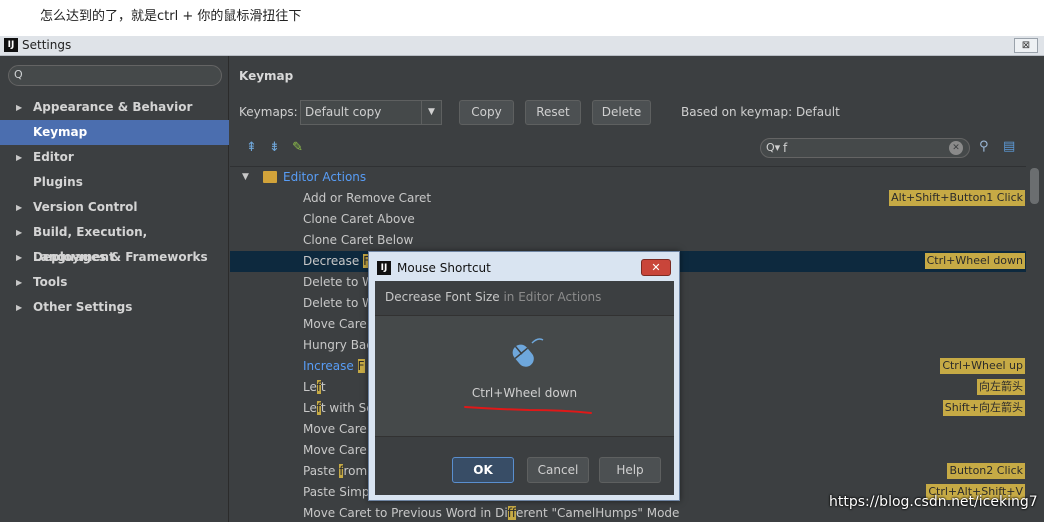 This screenshot has width=1044, height=522. What do you see at coordinates (760, 112) in the screenshot?
I see `based-on-label: Based on keymap: Default` at bounding box center [760, 112].